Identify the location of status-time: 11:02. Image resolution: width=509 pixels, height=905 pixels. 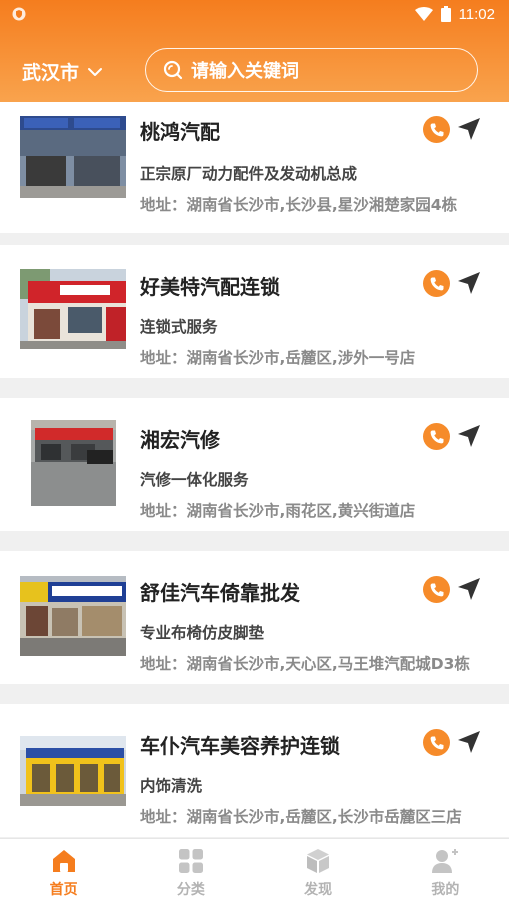
(476, 14).